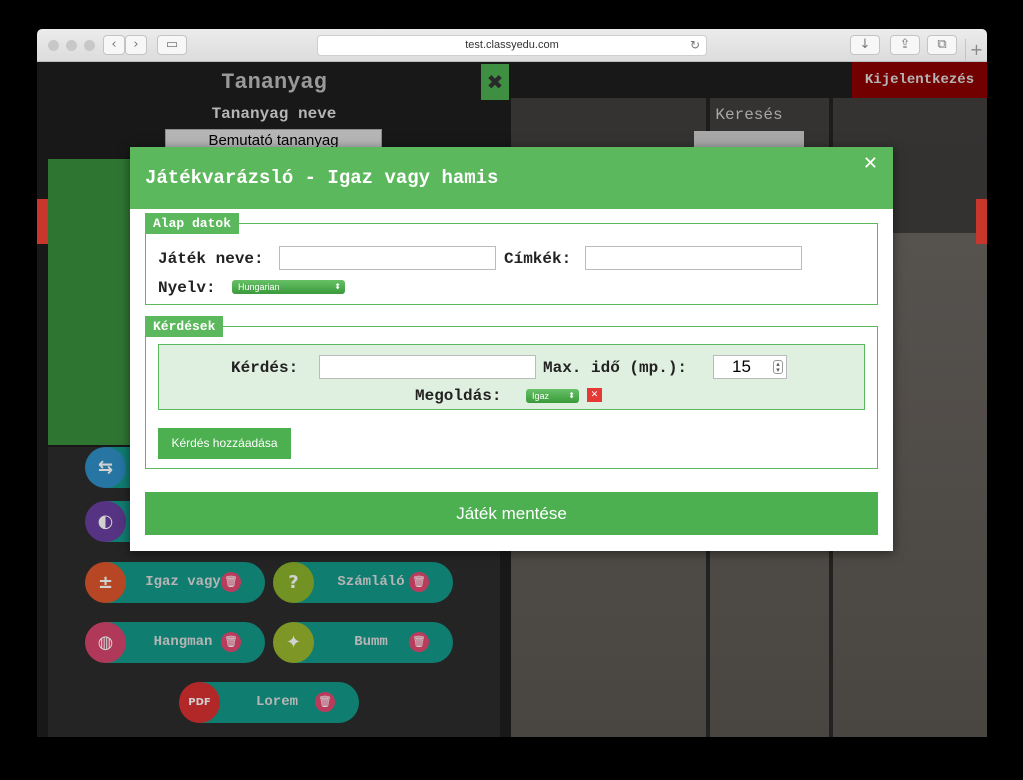 This screenshot has width=1023, height=780. Describe the element at coordinates (89, 45) in the screenshot. I see `zoom-window-icon` at that location.